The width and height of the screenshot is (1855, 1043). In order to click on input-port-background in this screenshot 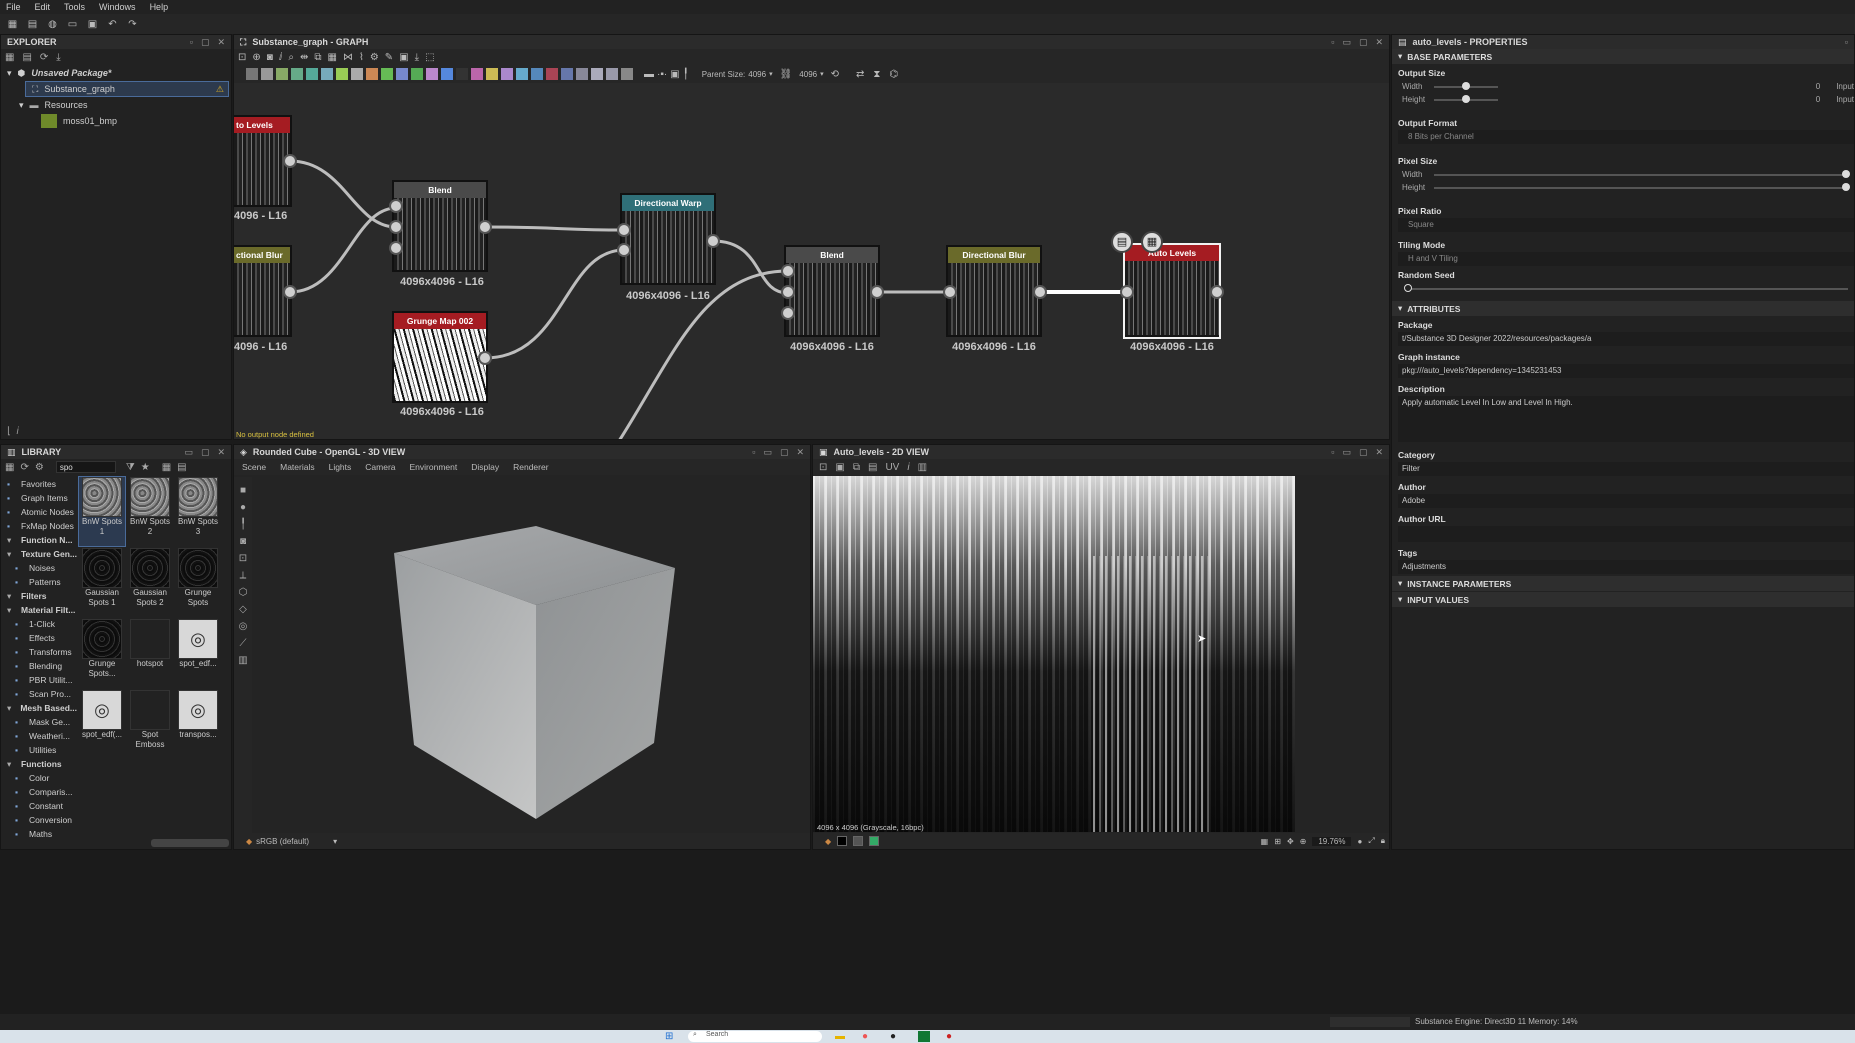, I will do `click(396, 227)`.